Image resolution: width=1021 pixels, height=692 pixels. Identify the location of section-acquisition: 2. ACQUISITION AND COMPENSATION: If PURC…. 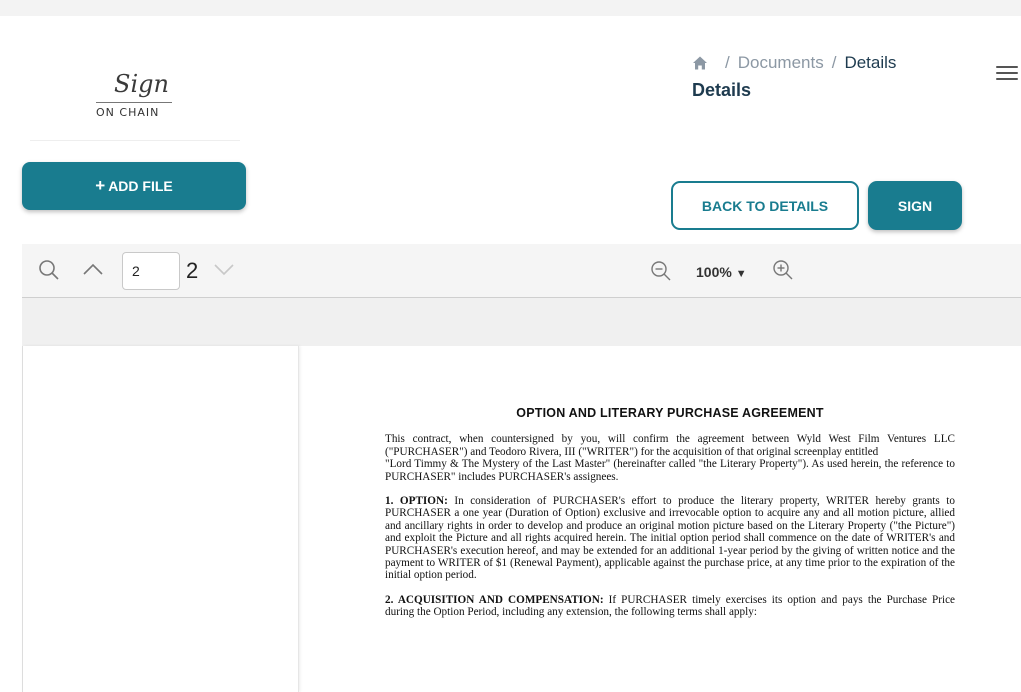
(670, 606).